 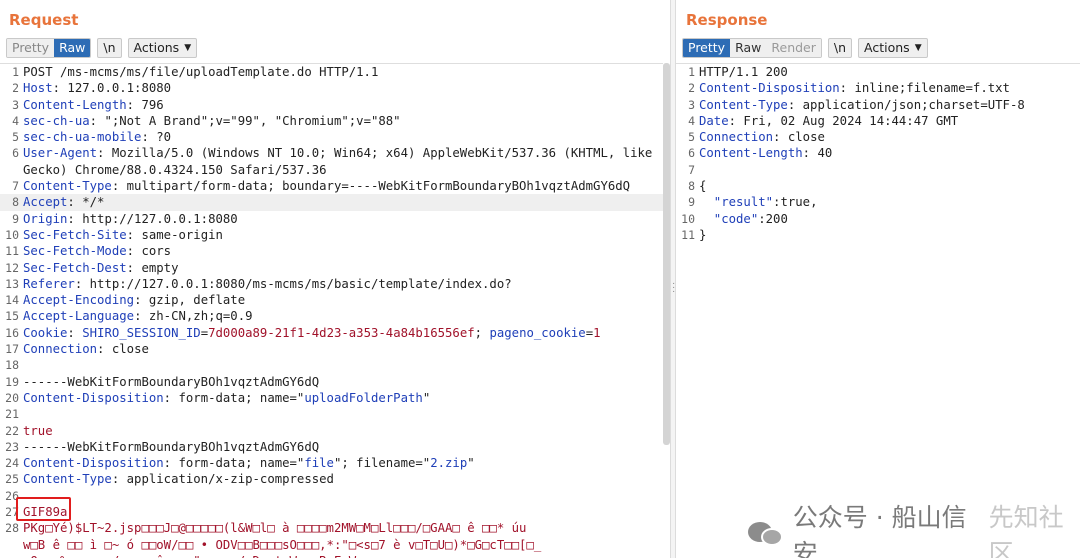 I want to click on line-number: 22, so click(x=12, y=430).